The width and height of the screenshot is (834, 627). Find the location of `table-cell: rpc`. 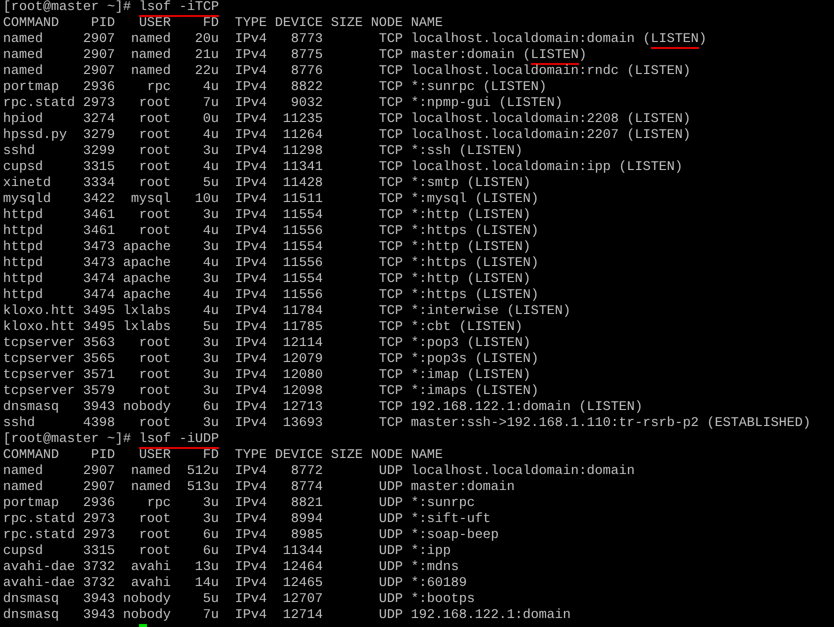

table-cell: rpc is located at coordinates (158, 504).